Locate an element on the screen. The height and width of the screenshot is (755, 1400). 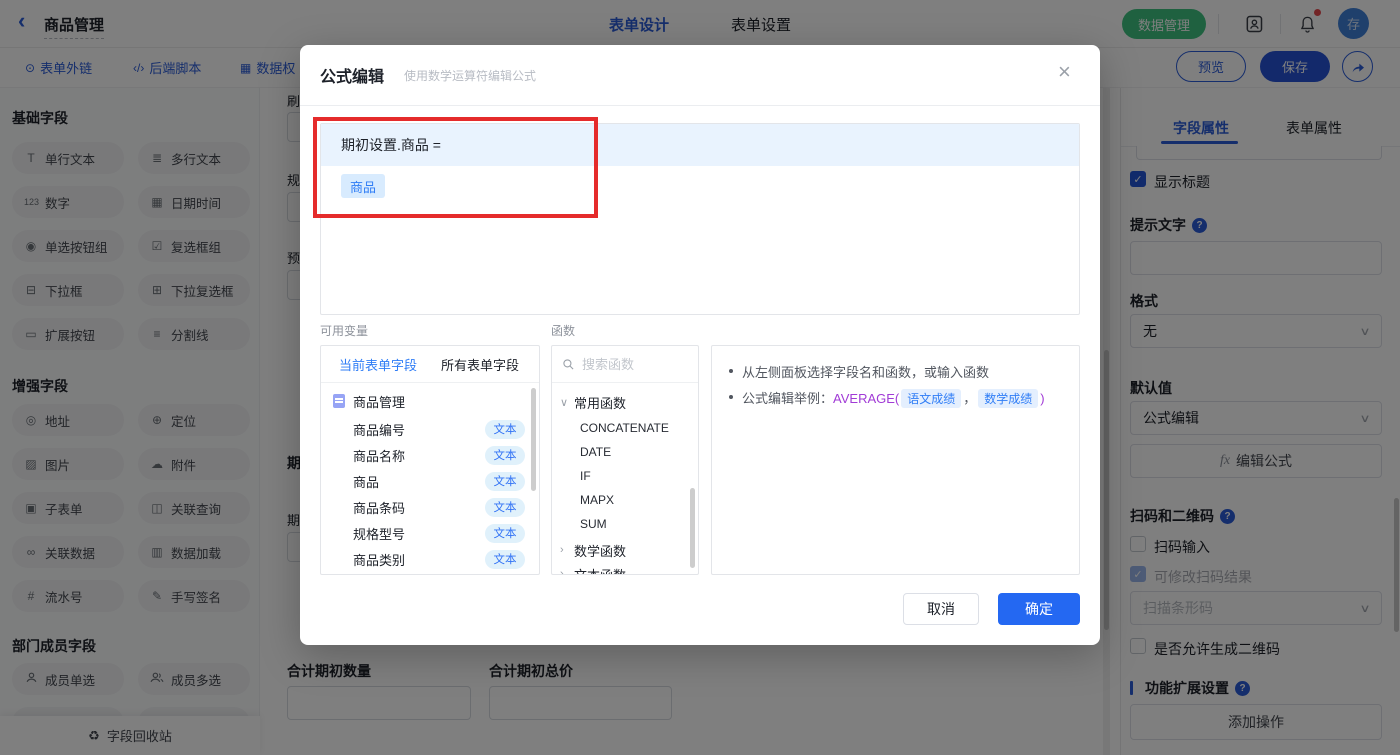
search-icon is located at coordinates (568, 363).